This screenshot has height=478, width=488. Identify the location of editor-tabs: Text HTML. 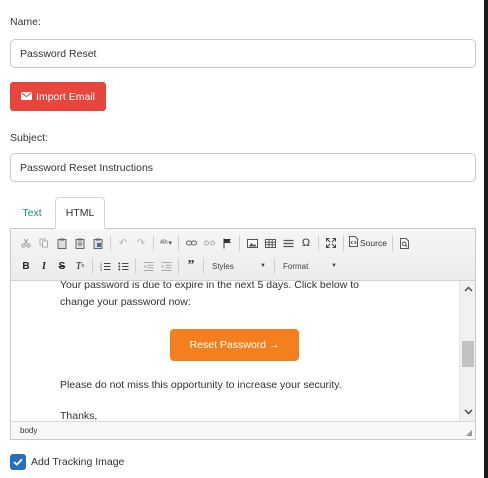
(243, 213).